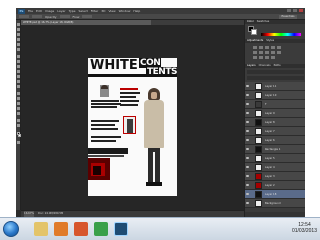 Image resolution: width=320 pixels, height=240 pixels. What do you see at coordinates (275, 78) in the screenshot?
I see `blend-mode-row` at bounding box center [275, 78].